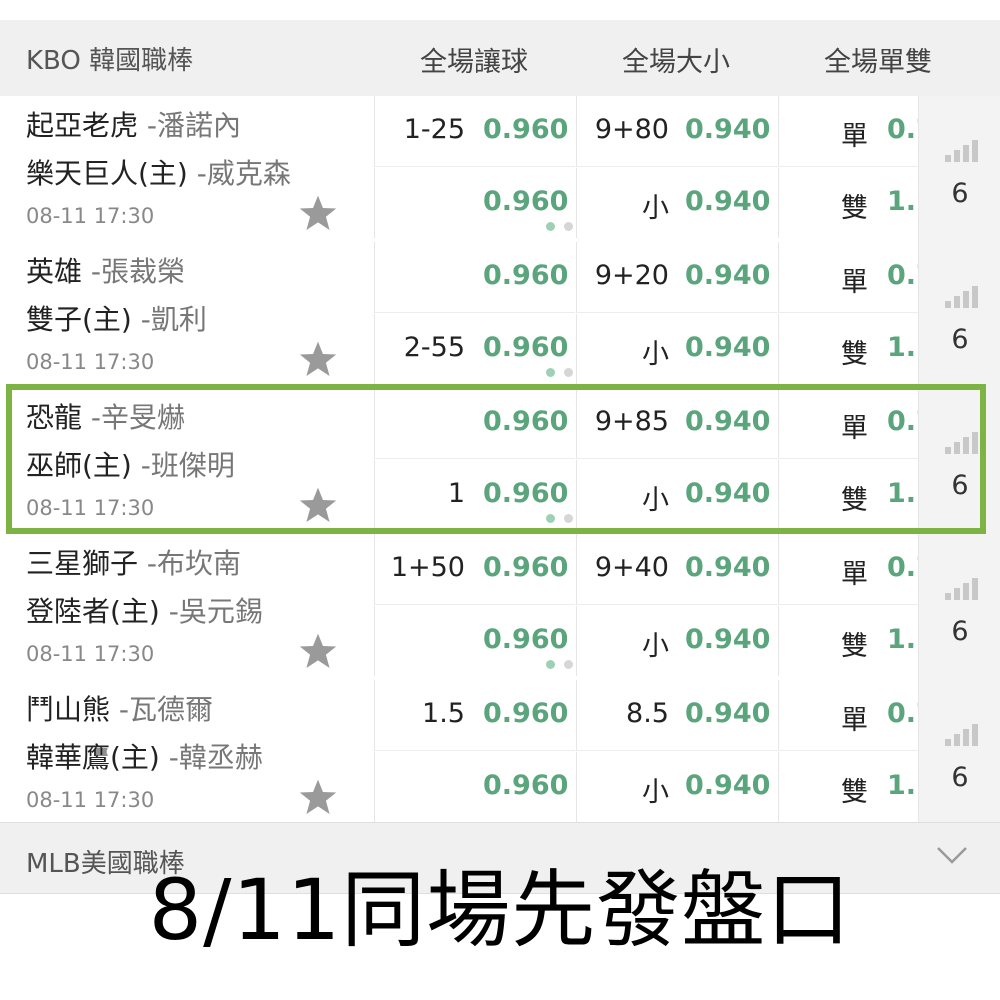  I want to click on handicap-line: 1.5, so click(443, 713).